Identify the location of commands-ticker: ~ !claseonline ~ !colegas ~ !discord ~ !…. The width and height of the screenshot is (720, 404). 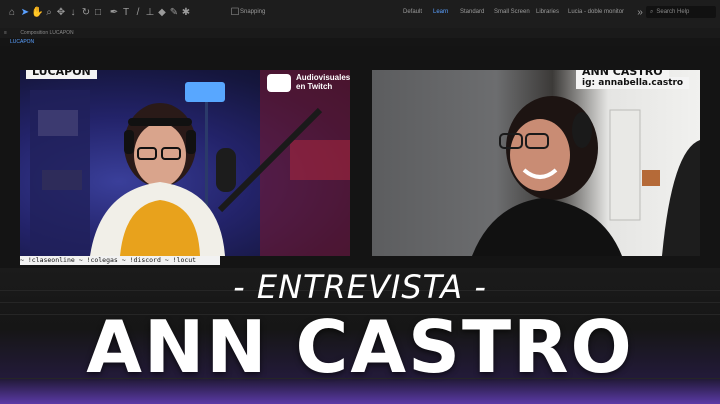
(120, 260).